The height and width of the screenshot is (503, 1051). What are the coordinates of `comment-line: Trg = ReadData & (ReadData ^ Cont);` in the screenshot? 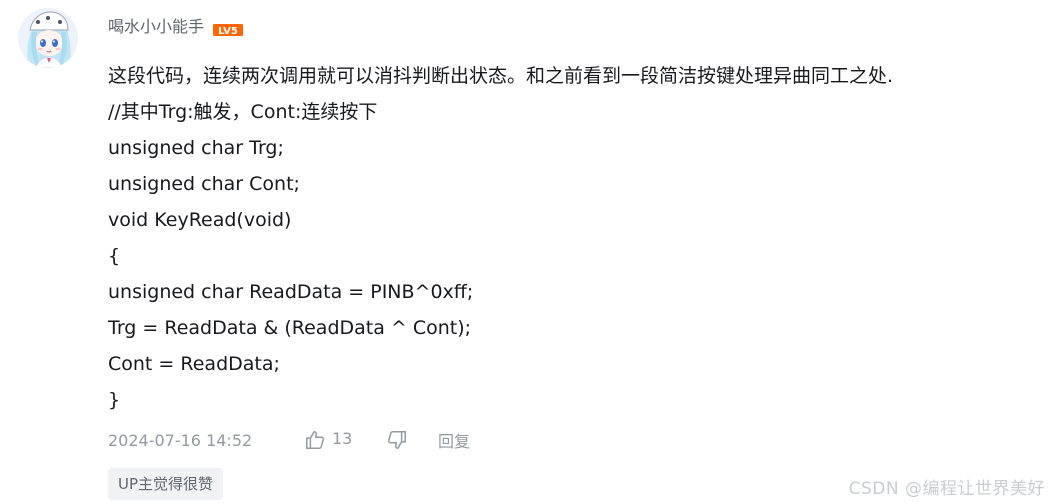 It's located at (290, 328).